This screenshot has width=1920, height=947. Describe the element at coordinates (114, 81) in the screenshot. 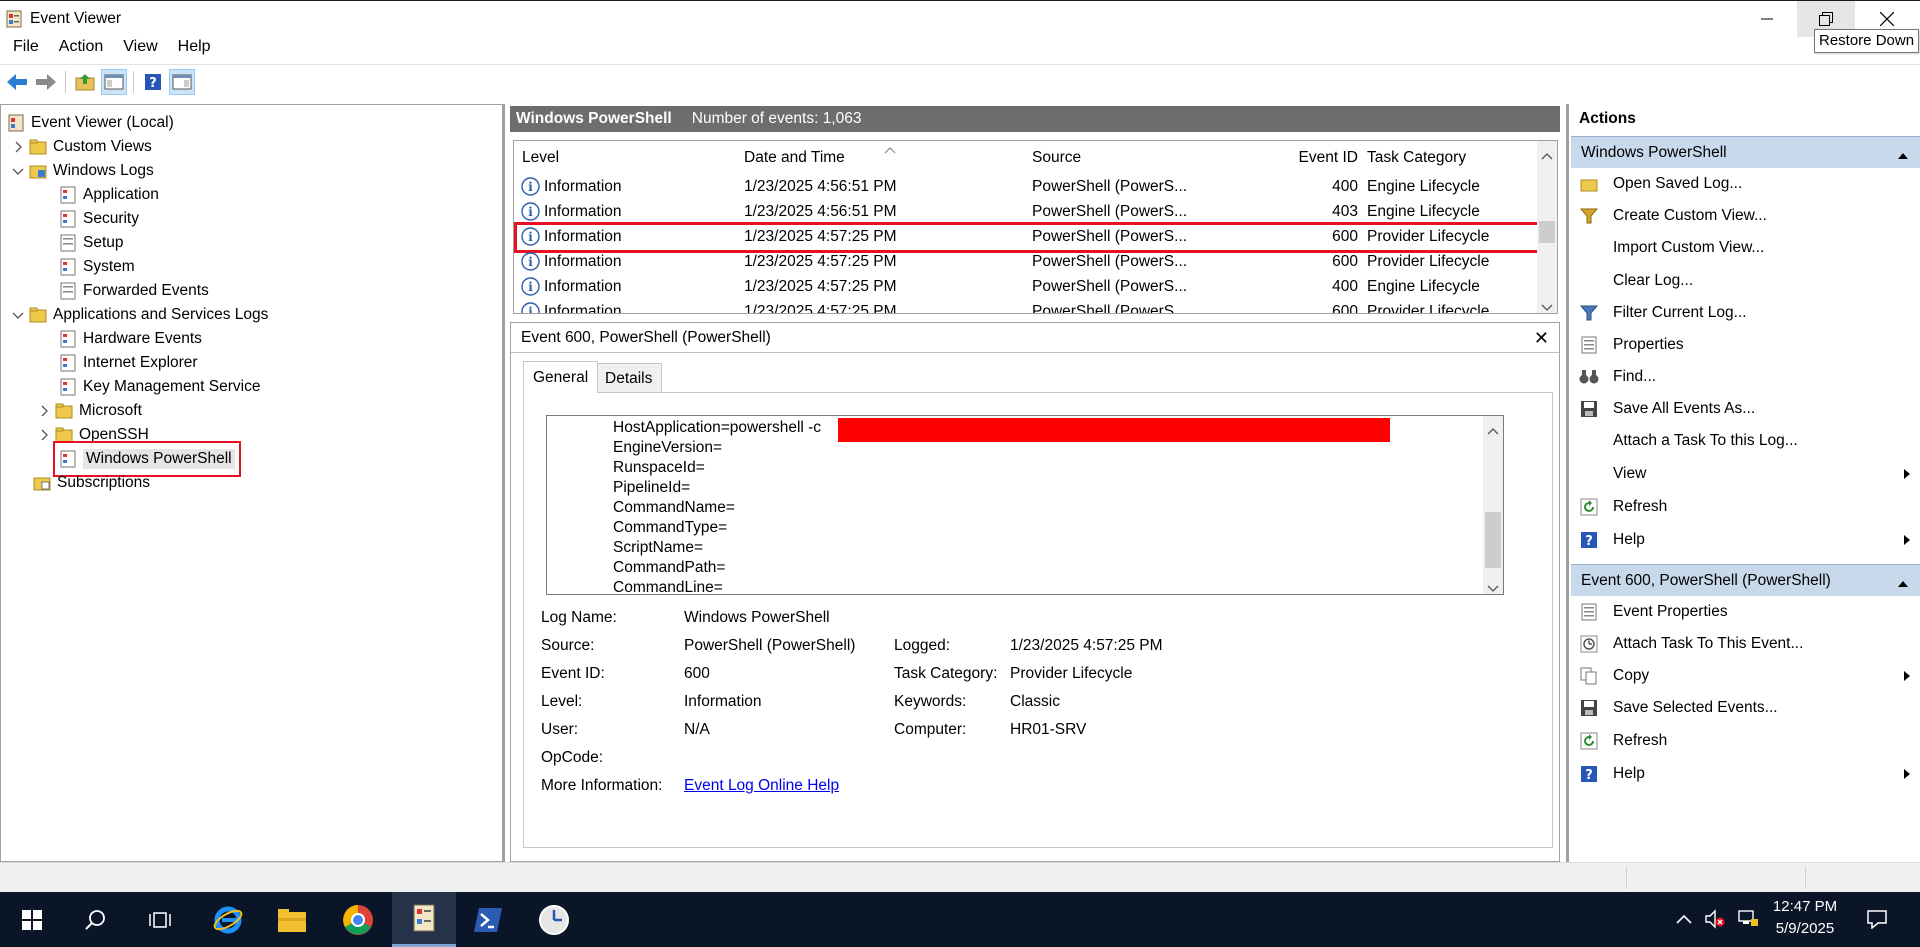

I see `show-hide-console-tree-icon` at that location.